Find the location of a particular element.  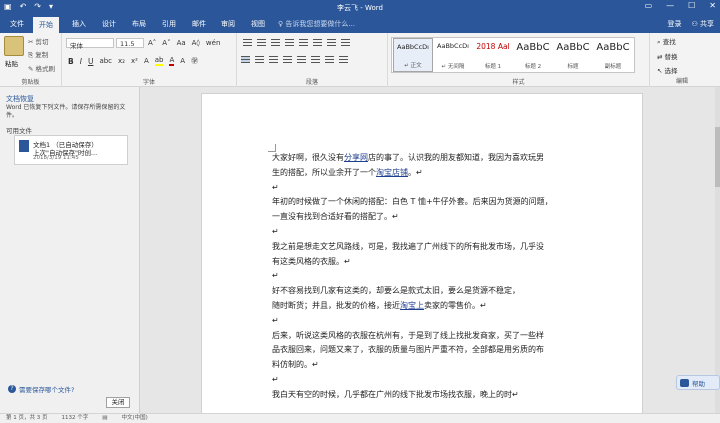

maximize-icon: ☐ is located at coordinates (691, 5).